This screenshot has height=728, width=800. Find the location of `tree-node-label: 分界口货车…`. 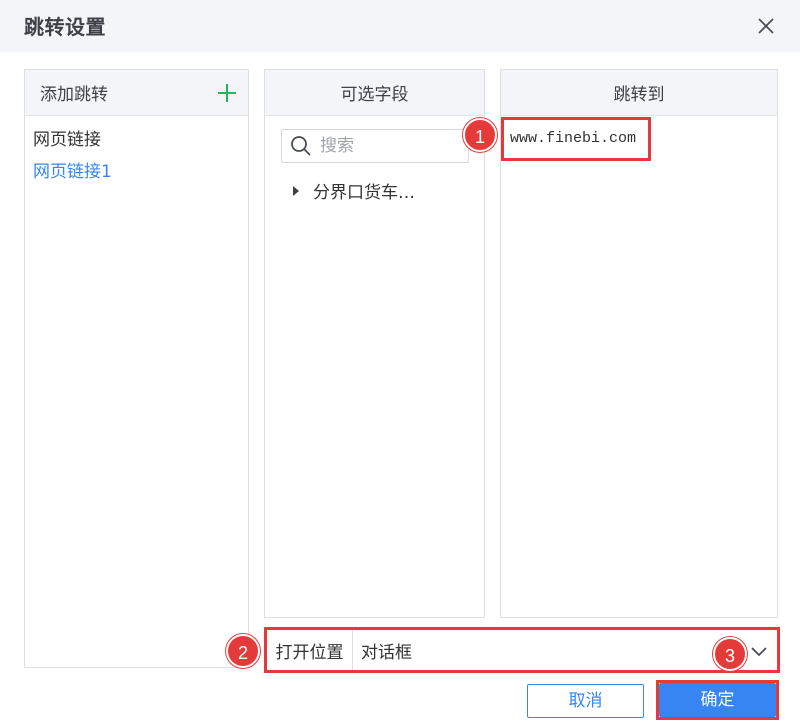

tree-node-label: 分界口货车… is located at coordinates (364, 193).